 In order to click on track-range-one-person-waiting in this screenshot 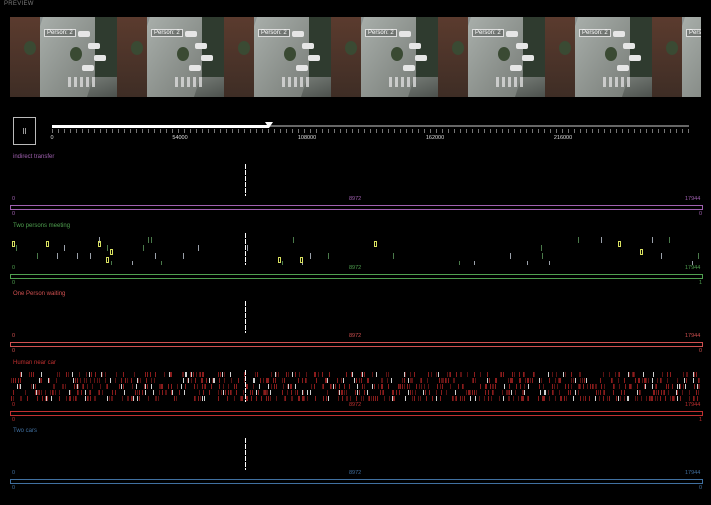, I will do `click(356, 344)`.